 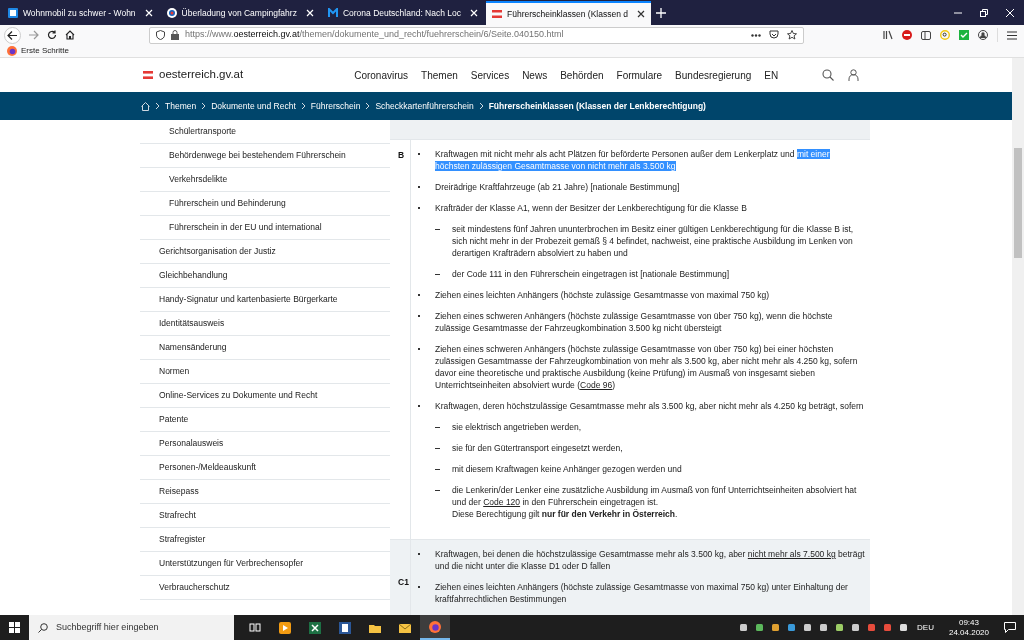 I want to click on nav-link: Services, so click(x=490, y=75).